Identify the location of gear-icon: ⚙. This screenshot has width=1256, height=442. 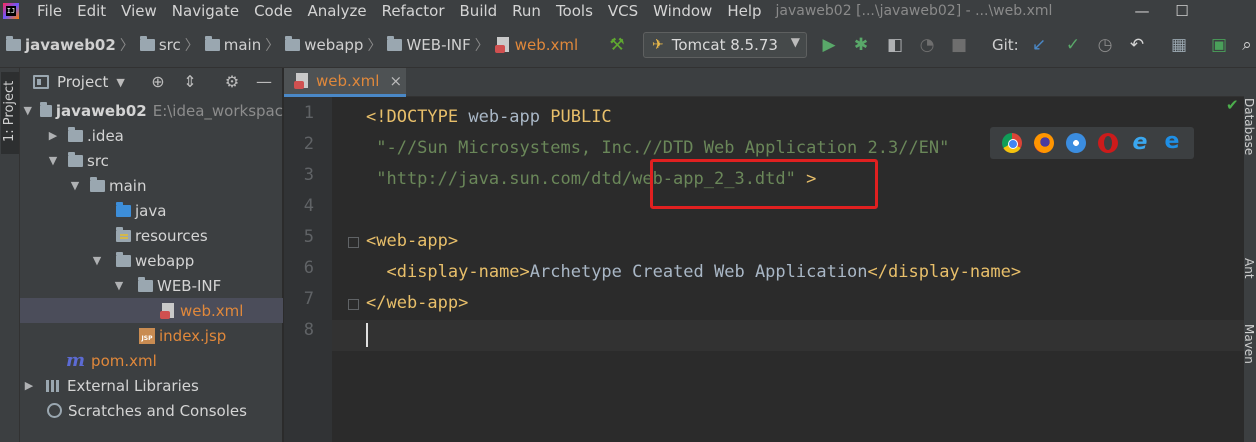
(232, 82).